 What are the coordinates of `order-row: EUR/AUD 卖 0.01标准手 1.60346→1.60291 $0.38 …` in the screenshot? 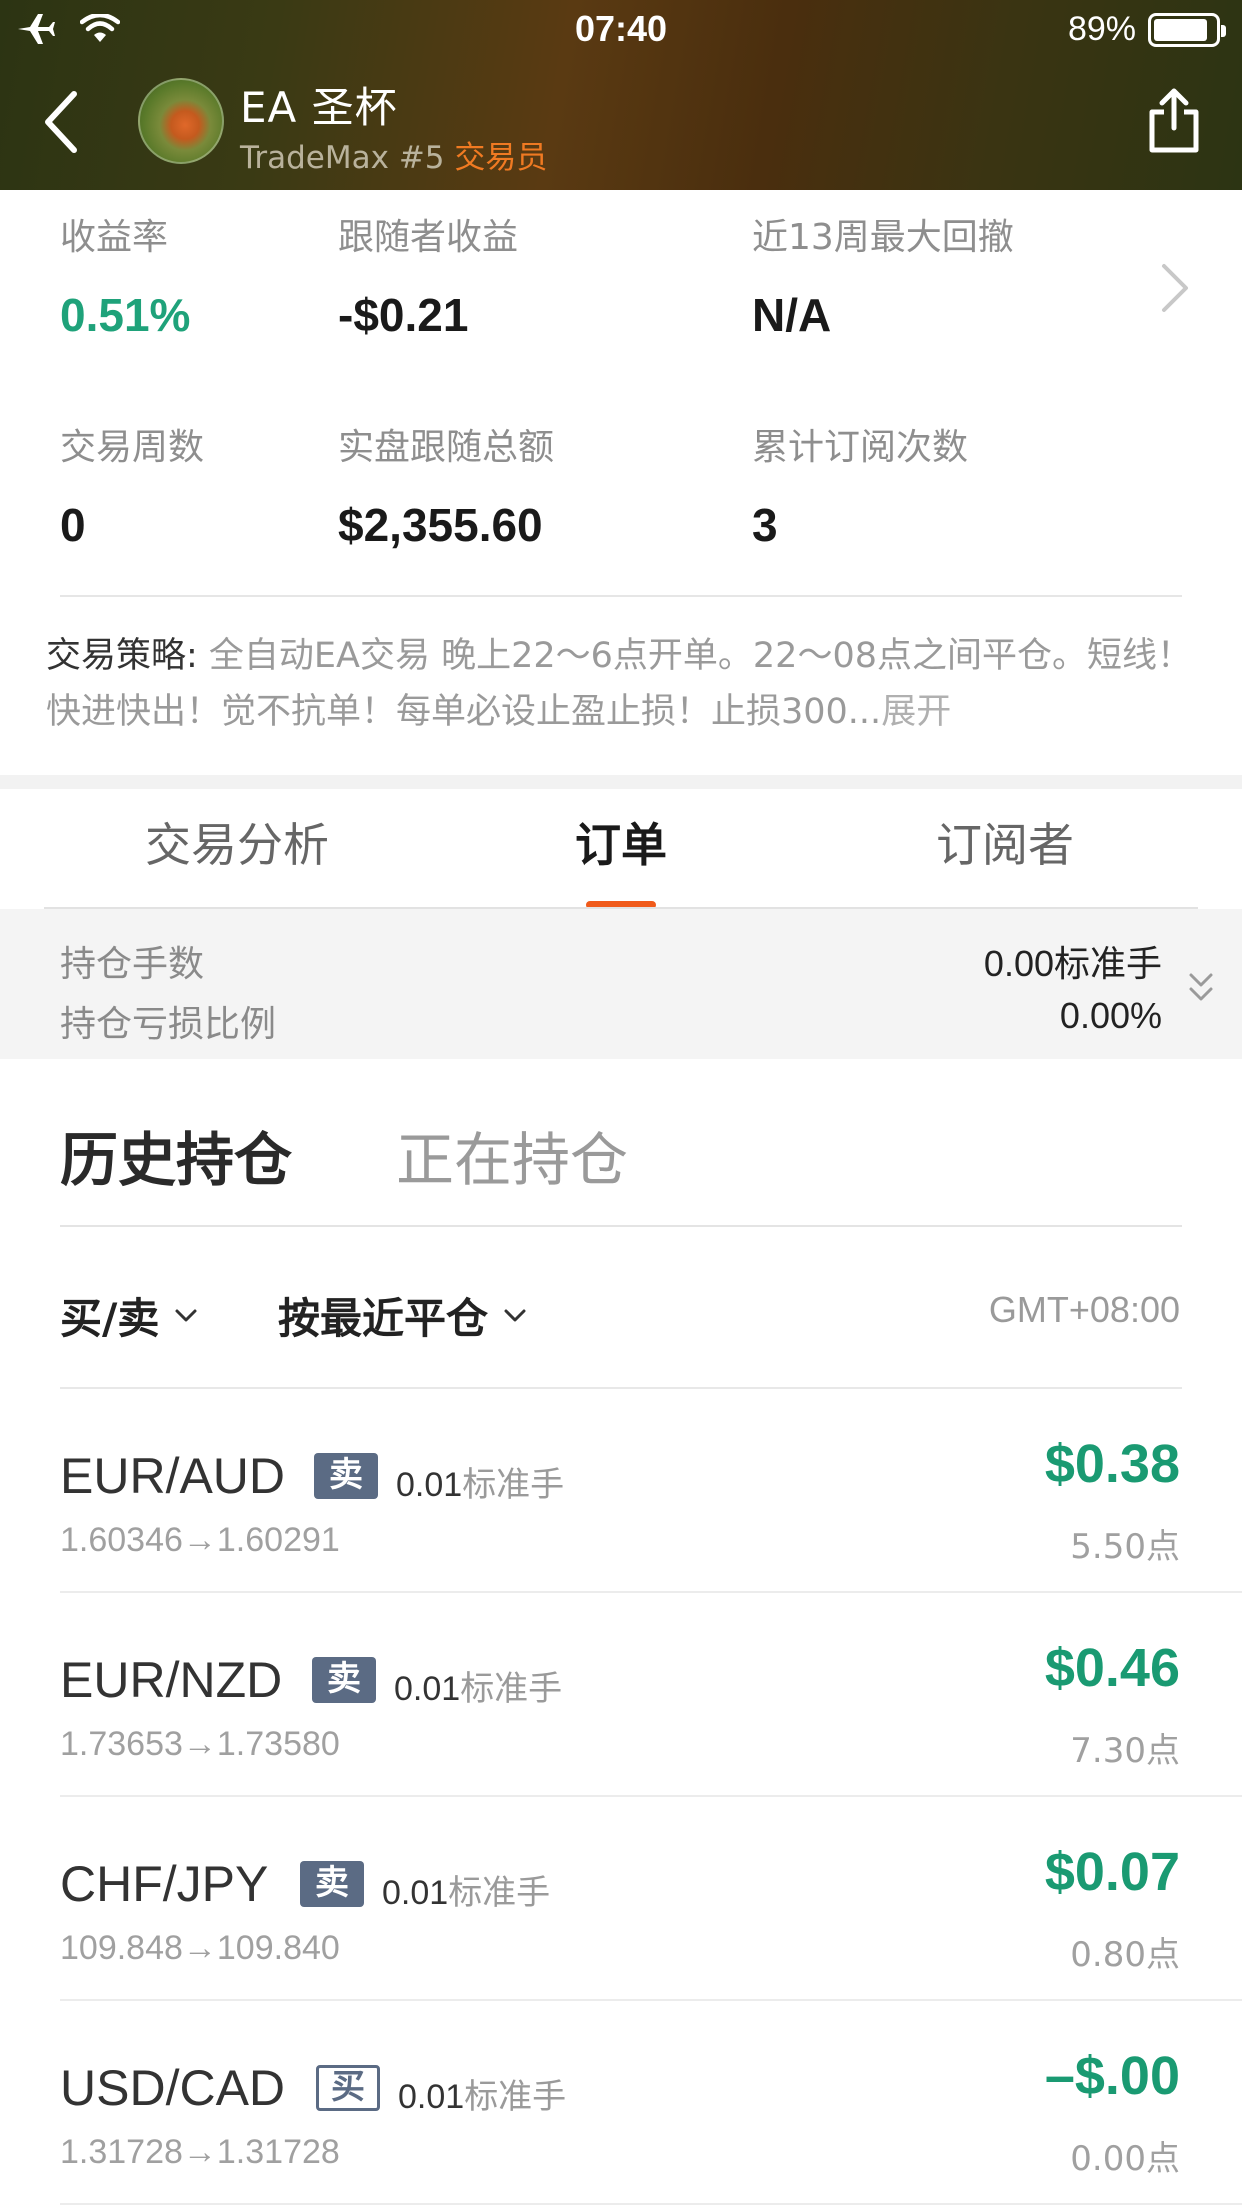 It's located at (621, 1491).